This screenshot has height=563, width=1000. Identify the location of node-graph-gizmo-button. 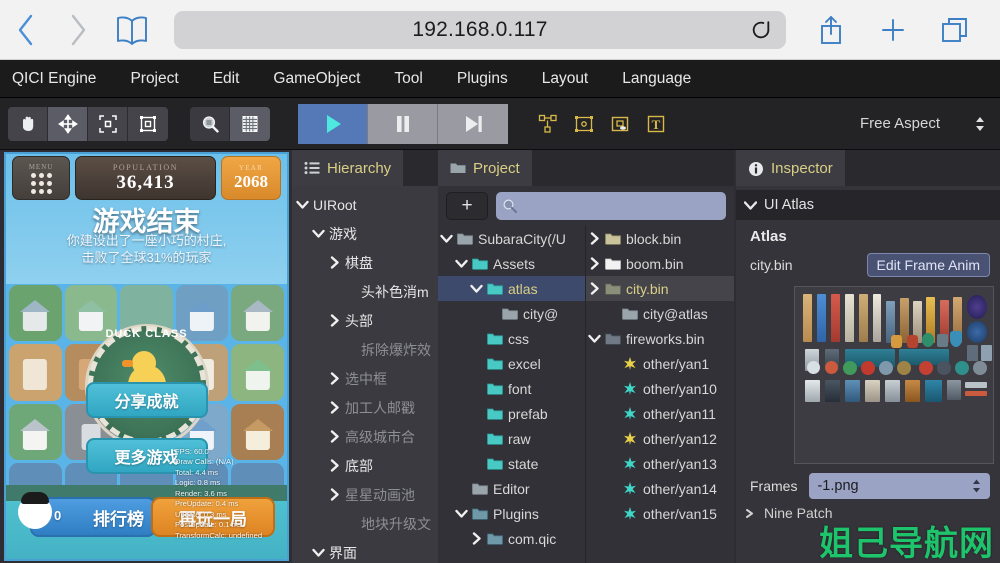
(548, 124).